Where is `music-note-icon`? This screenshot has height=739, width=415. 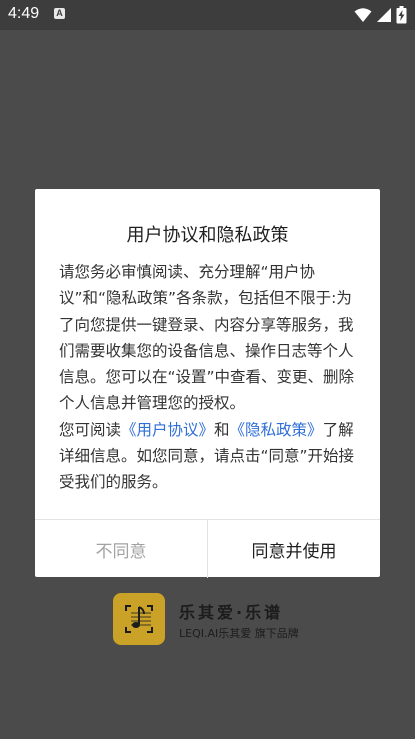 music-note-icon is located at coordinates (139, 619).